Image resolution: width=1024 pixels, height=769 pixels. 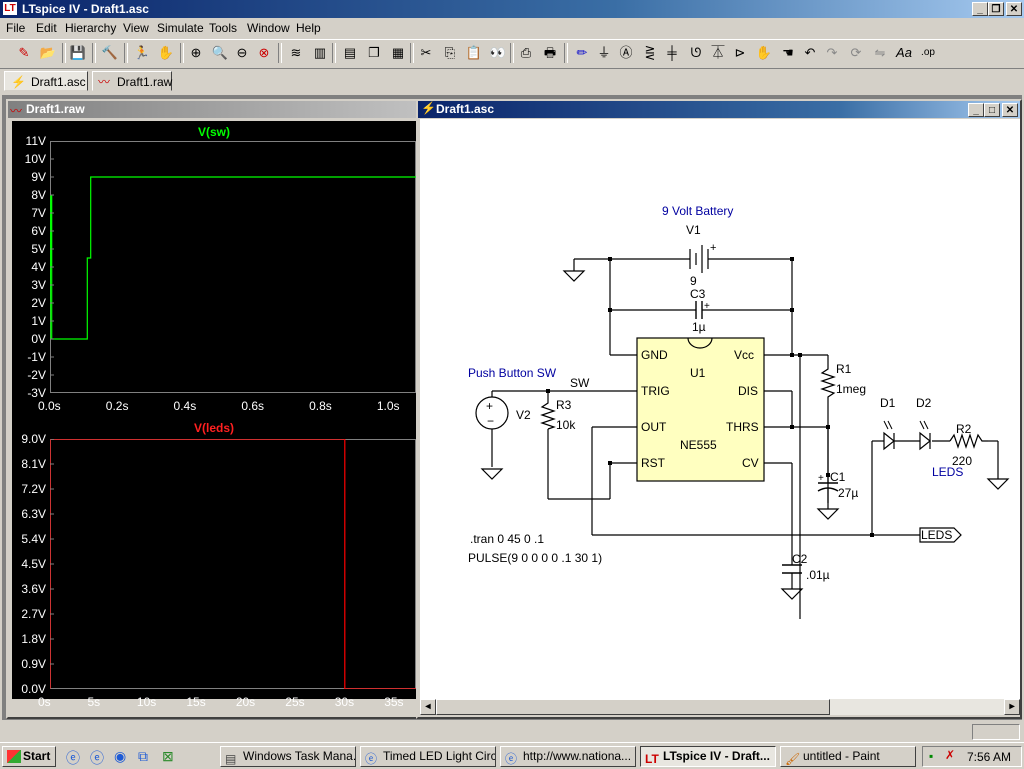 What do you see at coordinates (143, 756) in the screenshot?
I see `explorer-icon: ⧉` at bounding box center [143, 756].